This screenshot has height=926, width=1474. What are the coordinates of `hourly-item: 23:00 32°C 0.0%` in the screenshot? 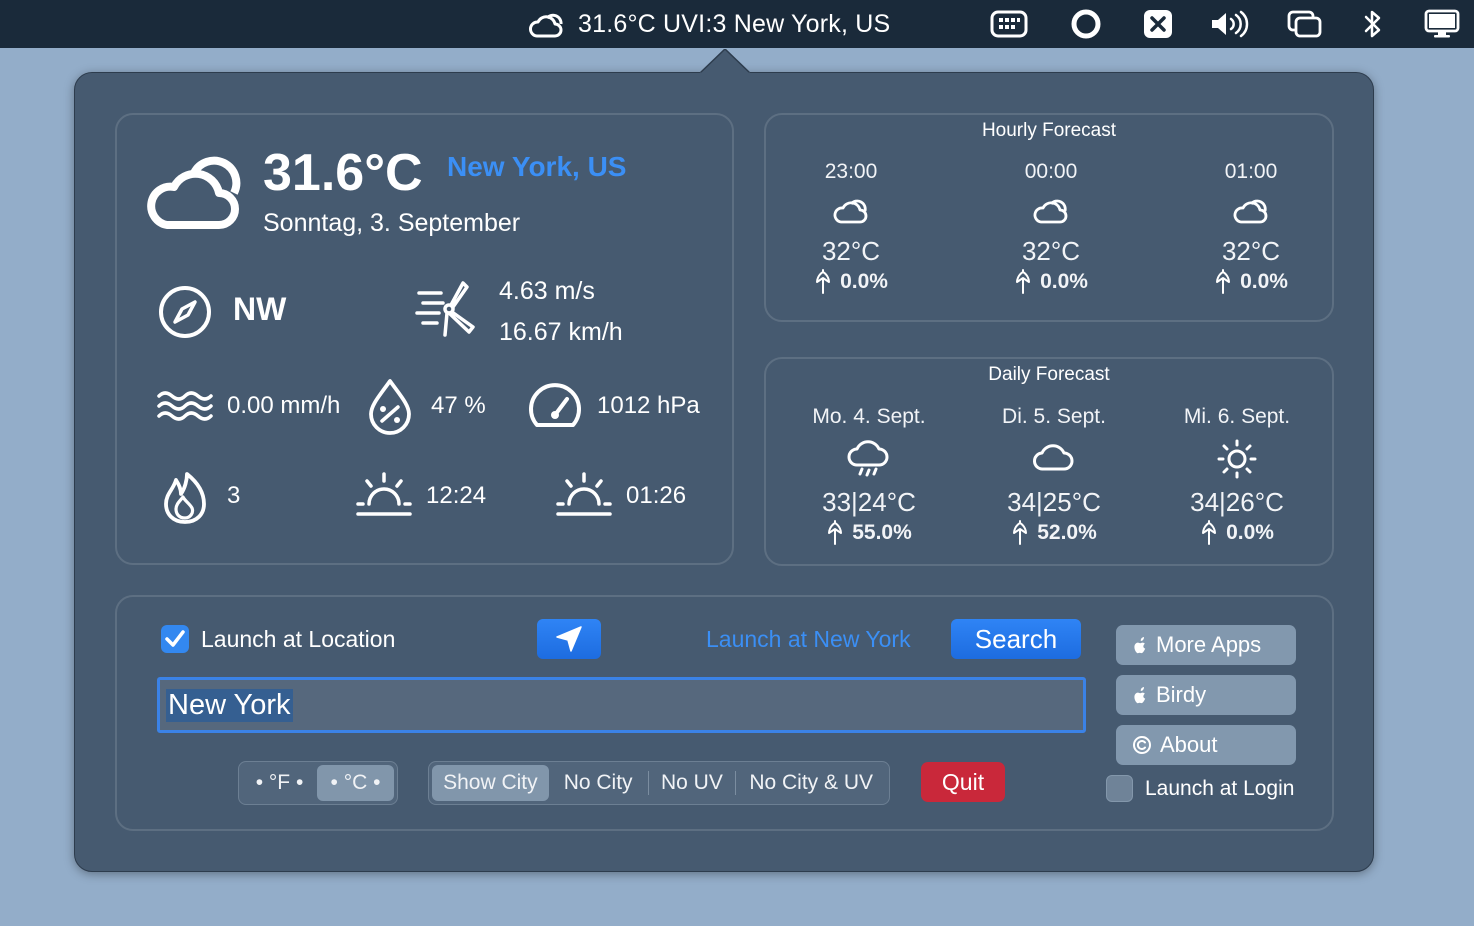 It's located at (851, 227).